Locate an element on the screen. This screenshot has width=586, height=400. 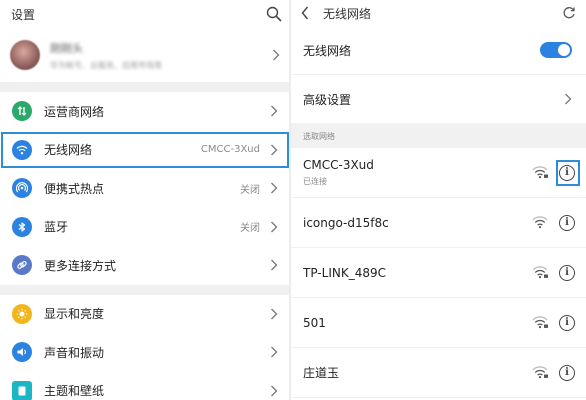
settings-item-label: 声音和振动 is located at coordinates (74, 352).